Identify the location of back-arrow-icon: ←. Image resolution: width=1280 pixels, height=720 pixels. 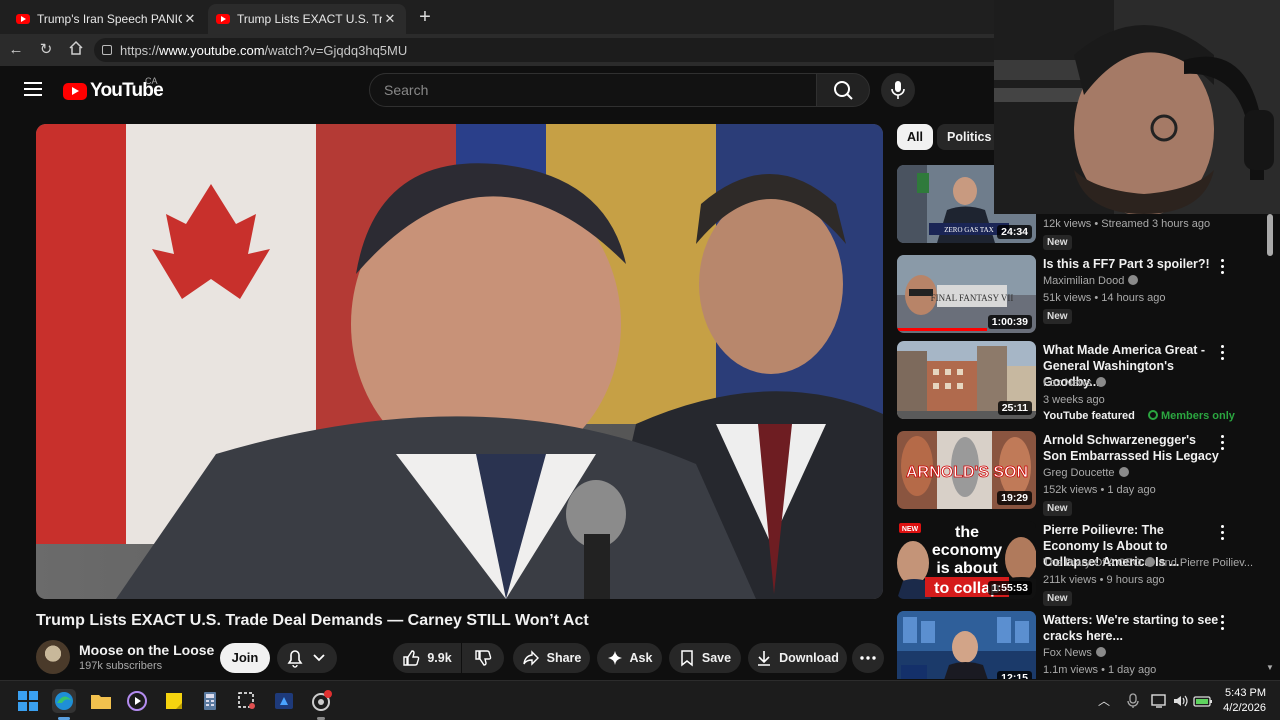
(16, 50).